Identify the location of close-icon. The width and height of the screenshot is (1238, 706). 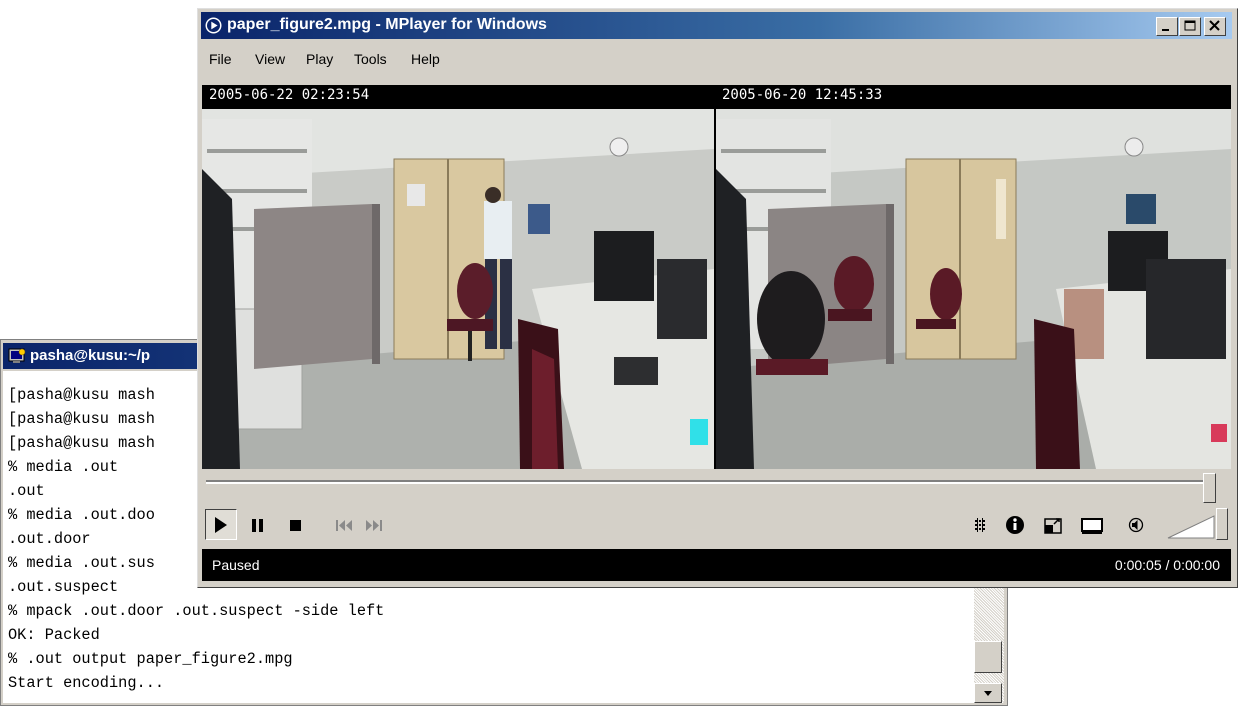
(1214, 25).